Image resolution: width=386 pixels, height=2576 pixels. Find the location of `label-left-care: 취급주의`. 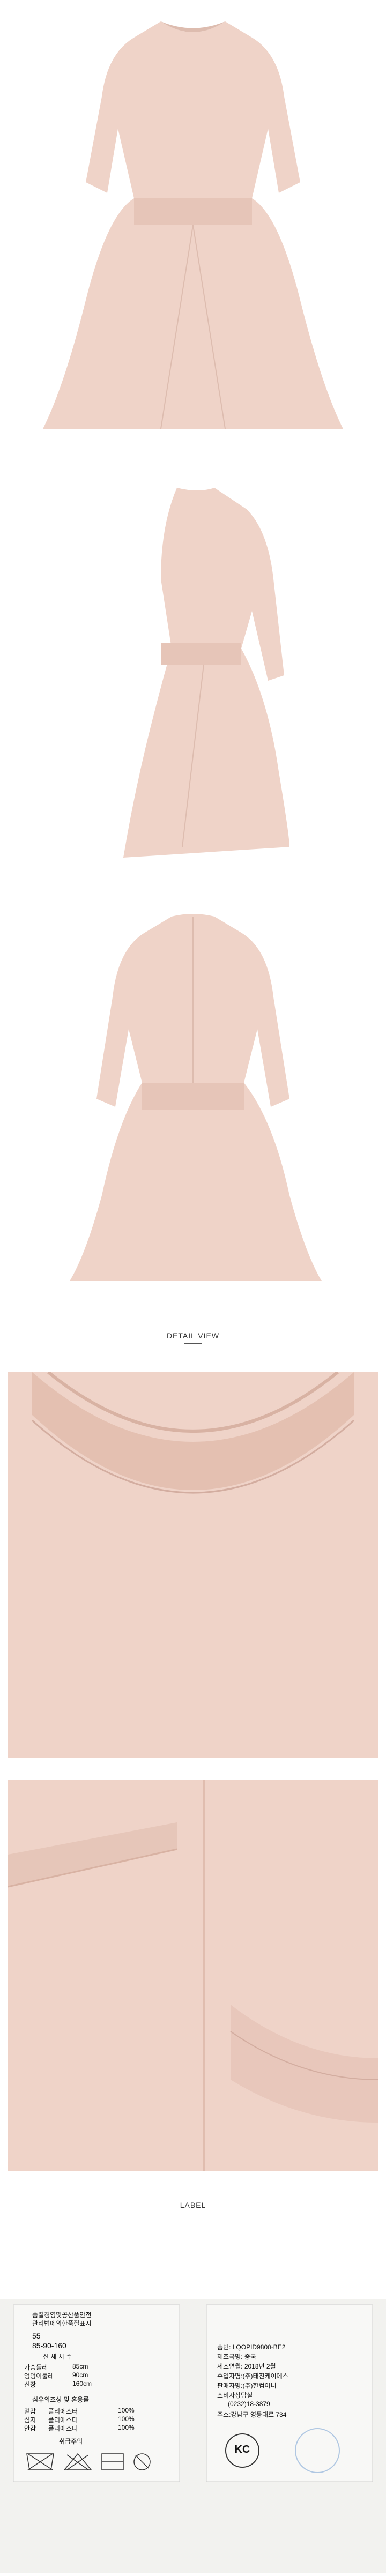

label-left-care: 취급주의 is located at coordinates (71, 2441).